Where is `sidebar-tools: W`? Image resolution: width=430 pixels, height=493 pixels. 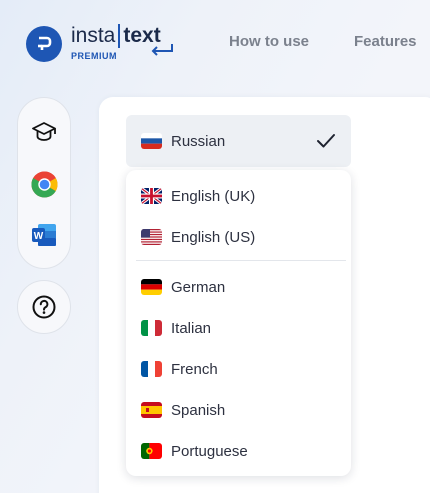
sidebar-tools: W is located at coordinates (44, 183).